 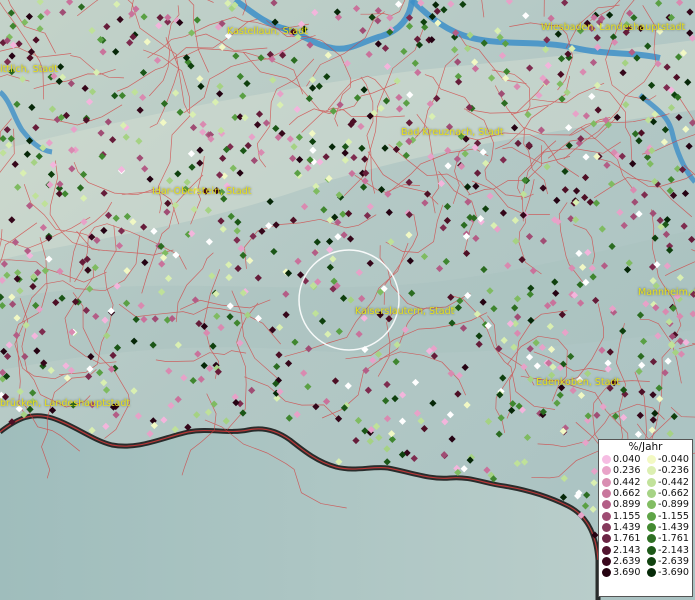 I want to click on city-label: Mannheim, S, so click(x=666, y=292).